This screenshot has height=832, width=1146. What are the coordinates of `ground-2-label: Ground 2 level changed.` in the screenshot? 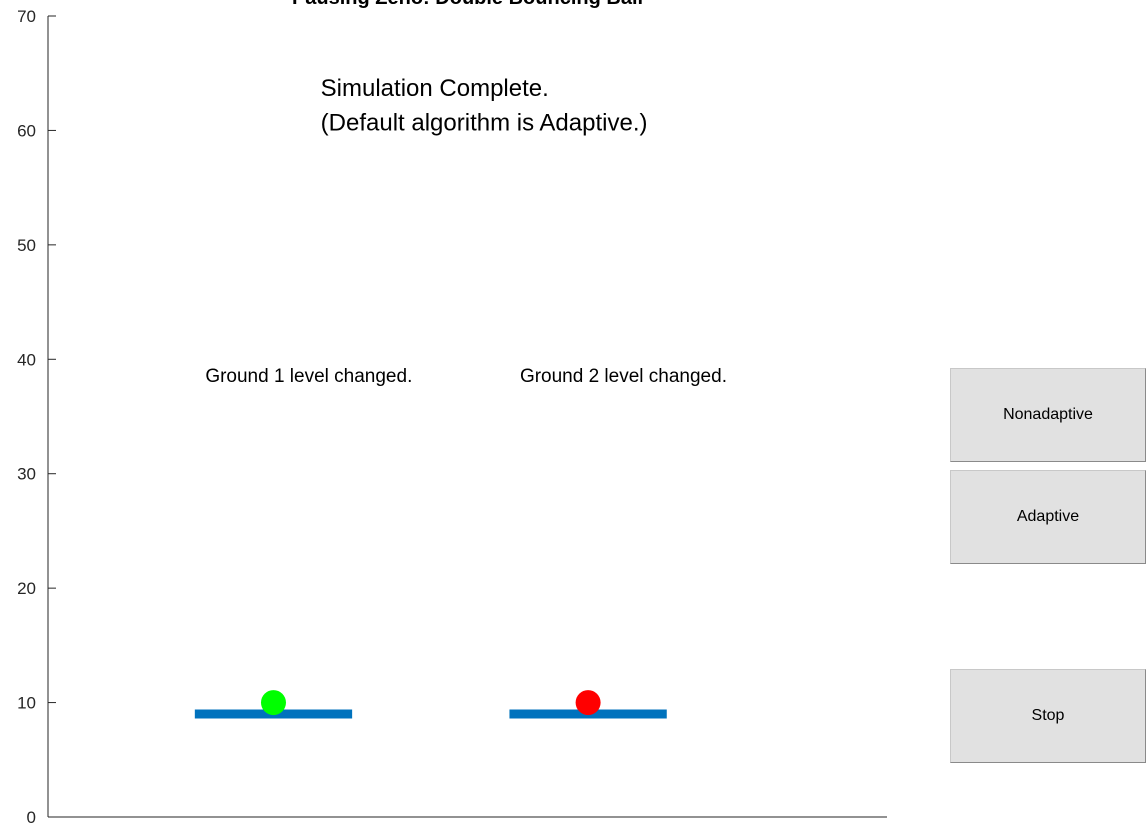 It's located at (623, 376).